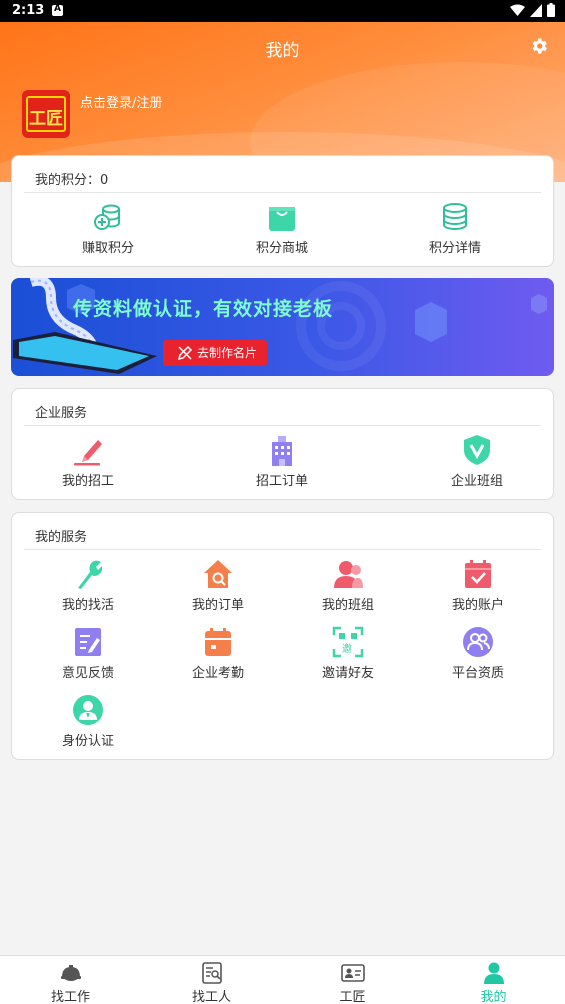 The image size is (565, 1004). What do you see at coordinates (347, 605) in the screenshot?
I see `my-team-label: 我的班组` at bounding box center [347, 605].